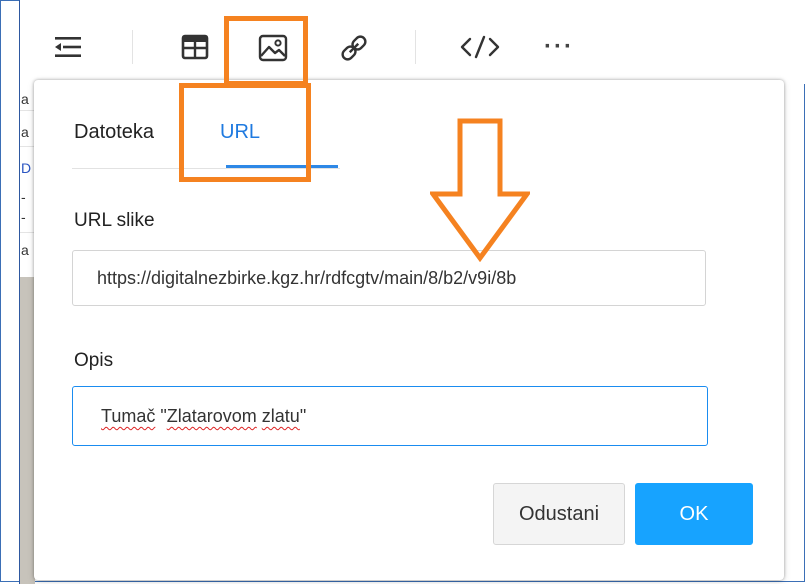 This screenshot has height=584, width=807. What do you see at coordinates (694, 514) in the screenshot?
I see `ok-button: OK` at bounding box center [694, 514].